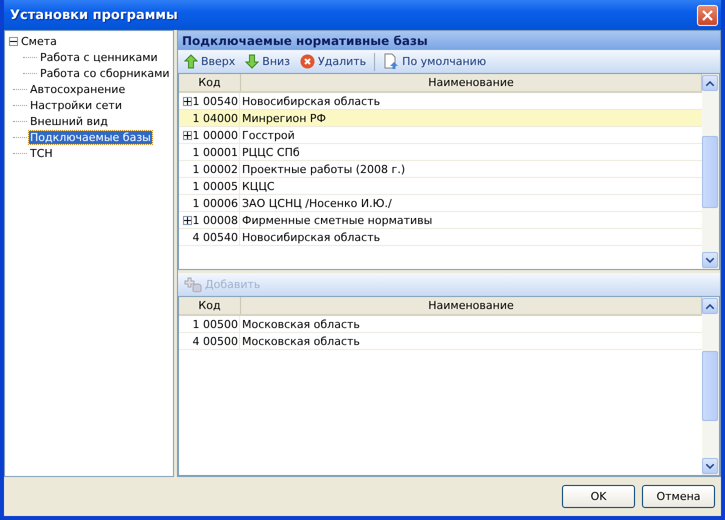  Describe the element at coordinates (252, 61) in the screenshot. I see `down-arrow-icon` at that location.